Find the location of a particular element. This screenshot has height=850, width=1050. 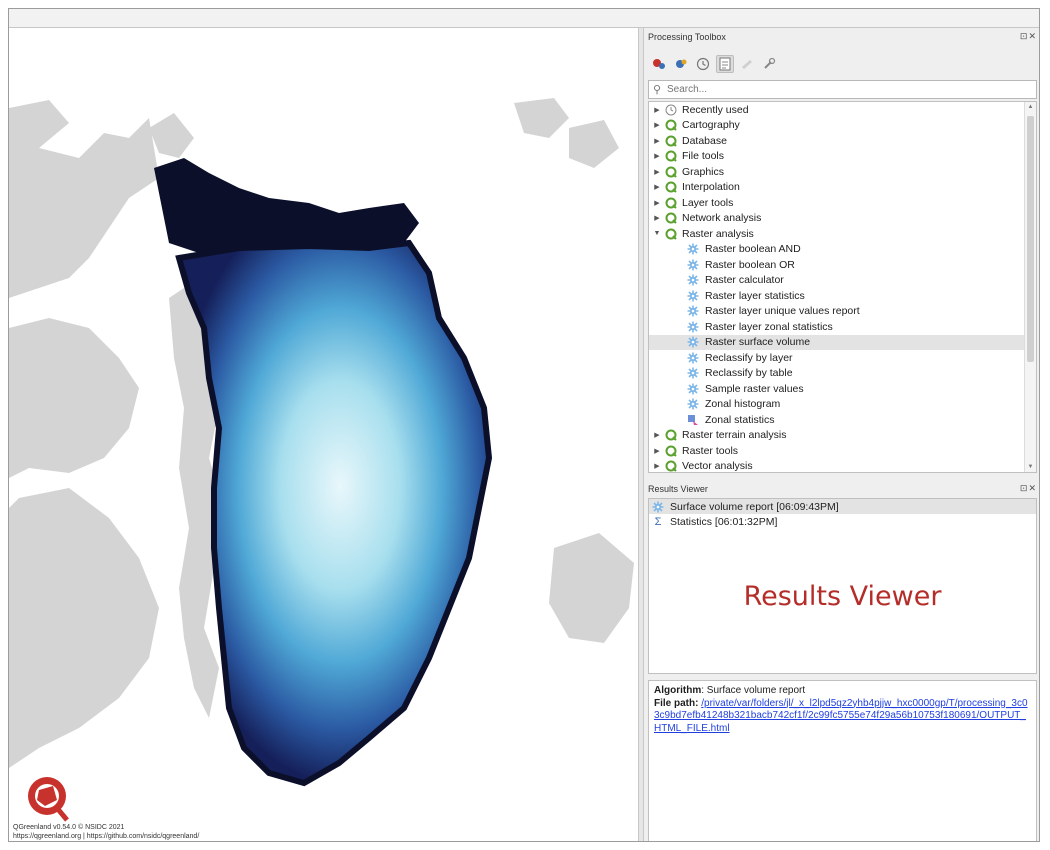

tree-item-database: ▶ Database is located at coordinates (836, 141).